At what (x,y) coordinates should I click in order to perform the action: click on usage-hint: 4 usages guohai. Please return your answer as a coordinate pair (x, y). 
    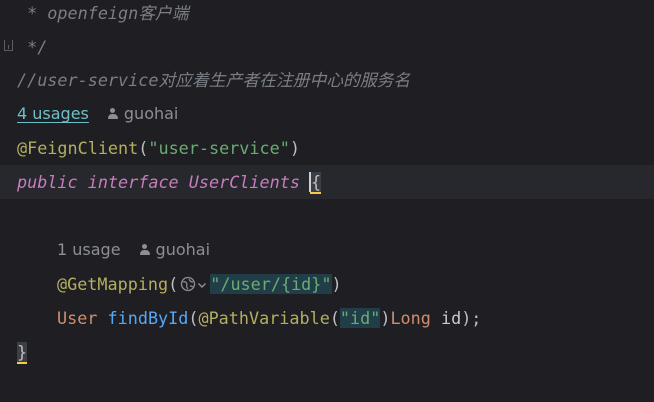
    Looking at the image, I should click on (97, 114).